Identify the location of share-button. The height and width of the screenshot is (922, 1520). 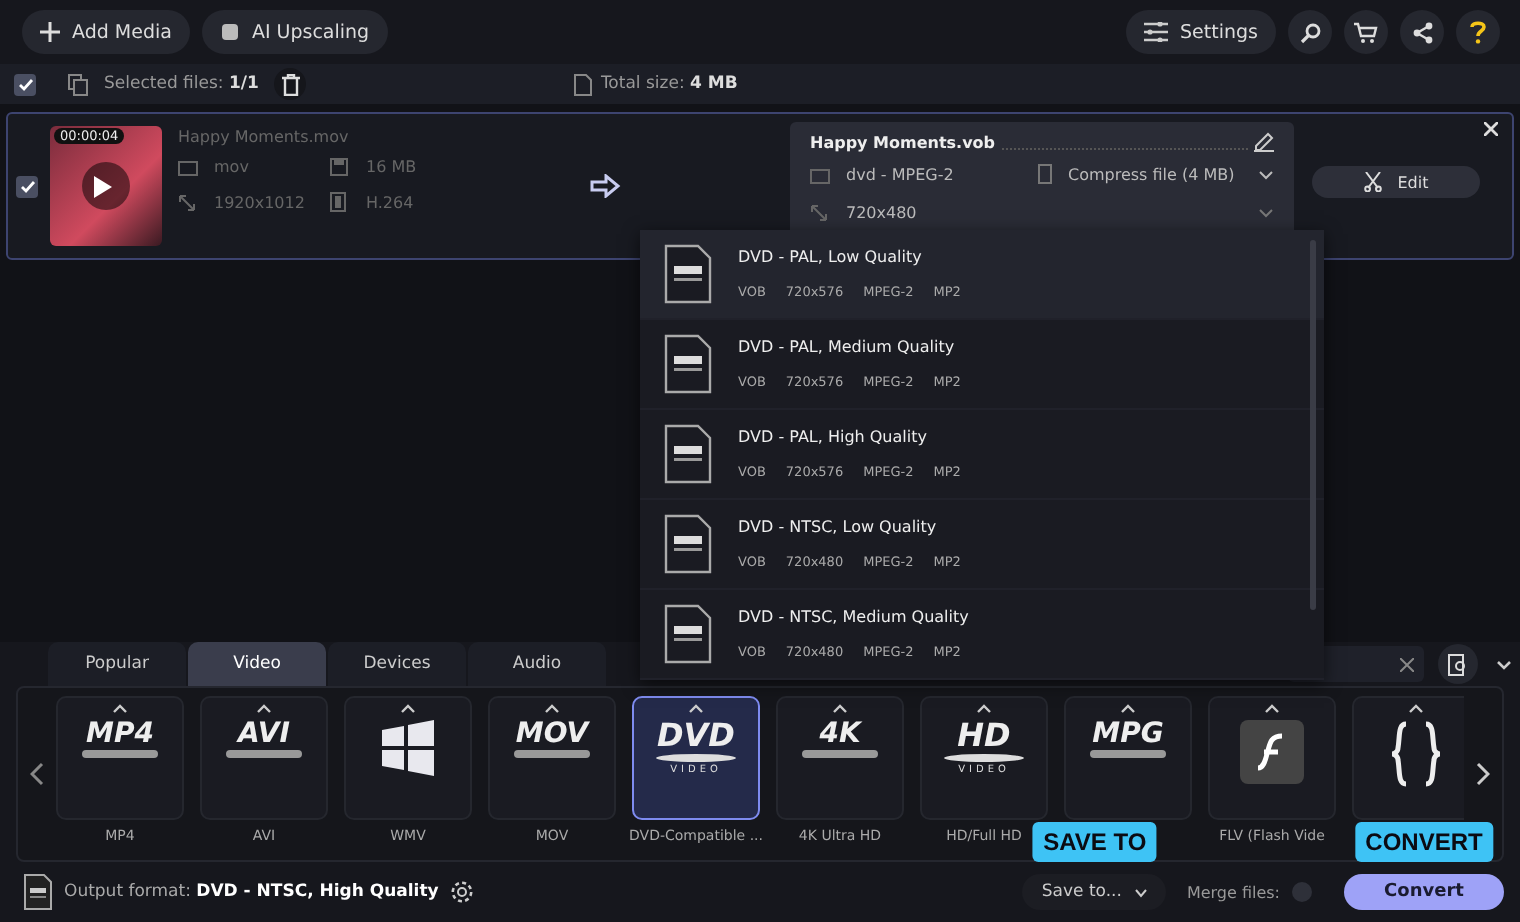
(1422, 32).